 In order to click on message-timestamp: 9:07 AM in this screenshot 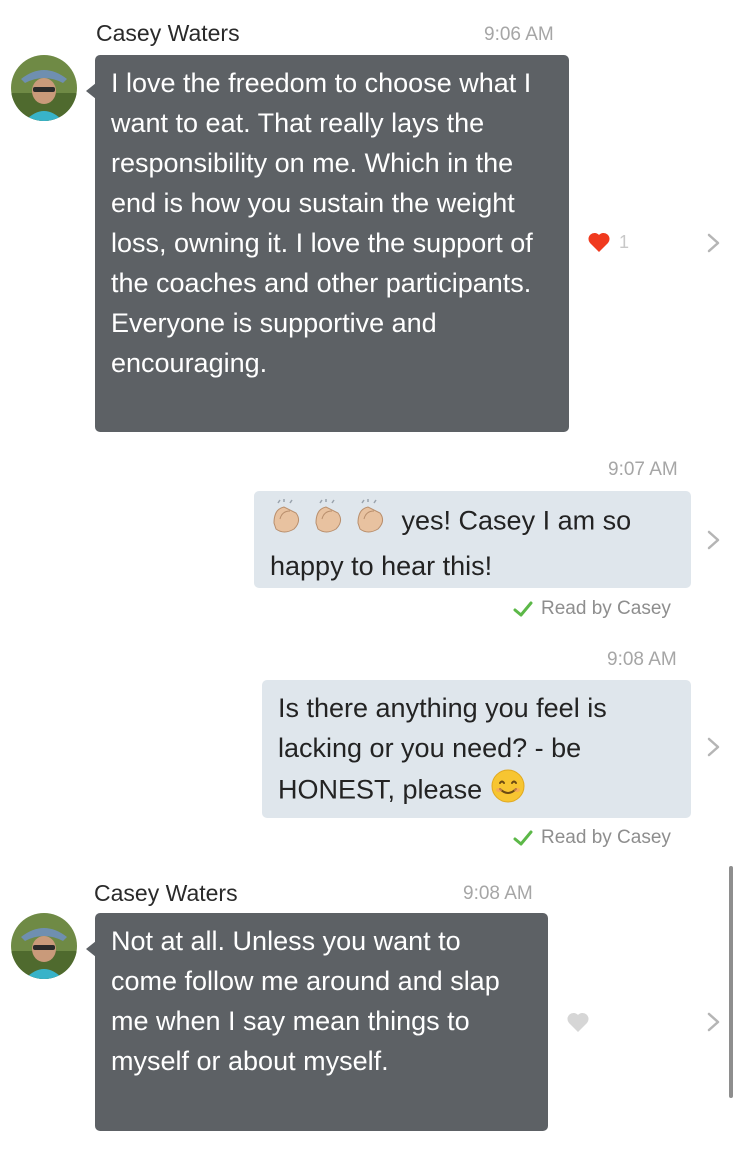, I will do `click(643, 469)`.